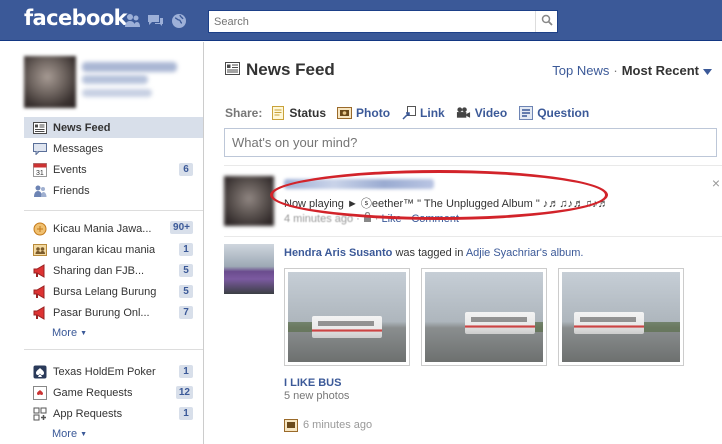 The height and width of the screenshot is (444, 722). Describe the element at coordinates (113, 413) in the screenshot. I see `nav-item-app-requests: App Requests 1` at that location.